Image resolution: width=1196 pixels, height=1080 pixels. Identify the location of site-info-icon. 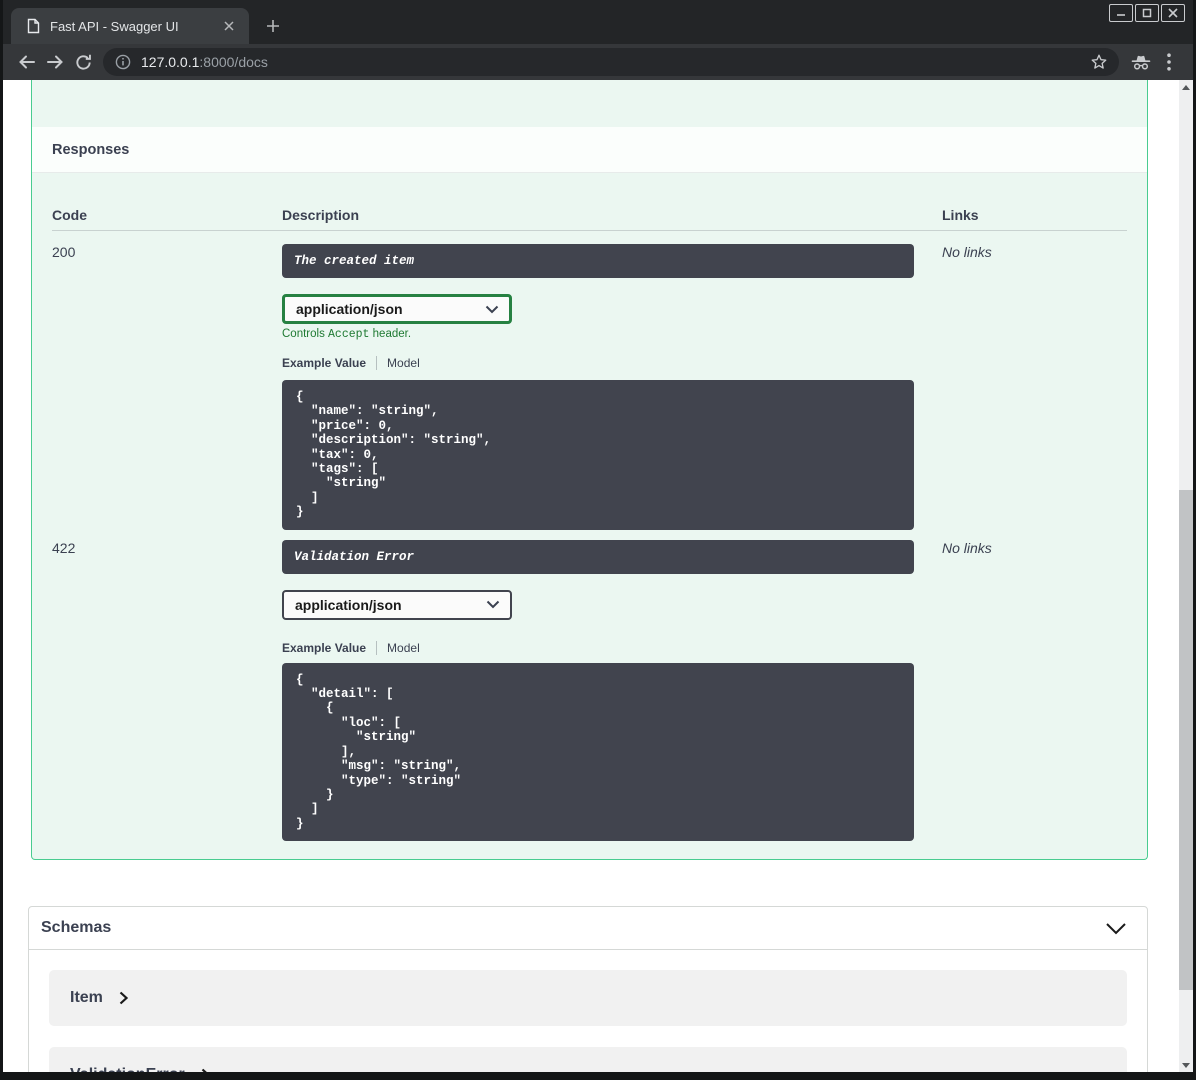
(123, 62).